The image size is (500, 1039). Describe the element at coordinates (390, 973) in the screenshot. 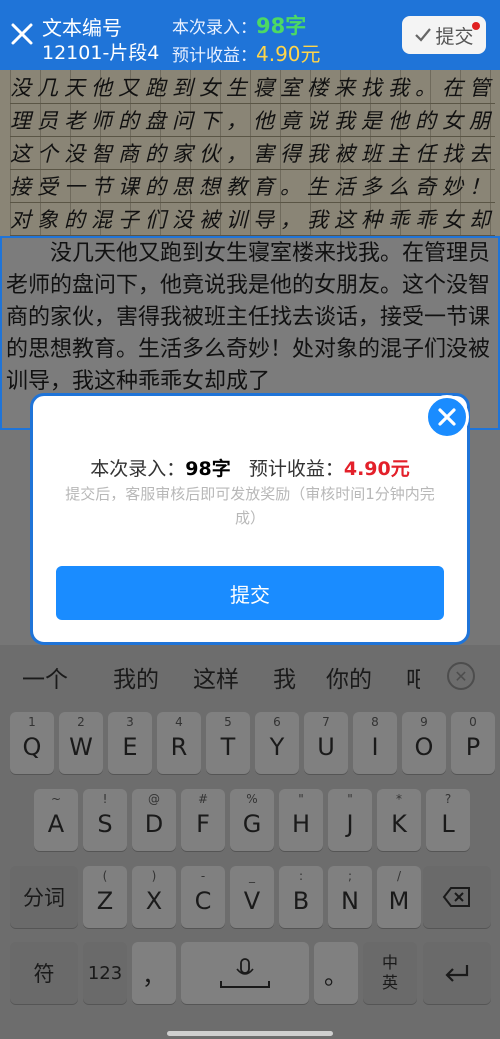

I see `language-switch-key: 中 英` at that location.